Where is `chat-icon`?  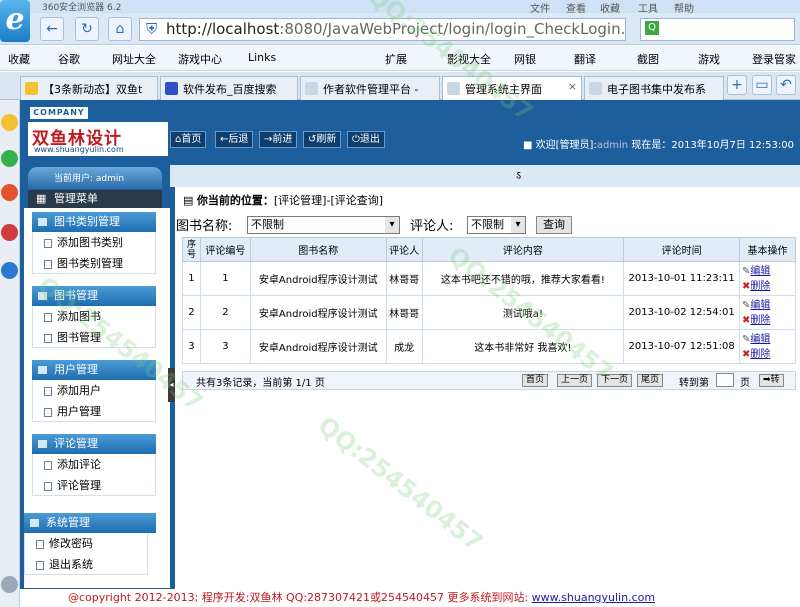 chat-icon is located at coordinates (9, 158).